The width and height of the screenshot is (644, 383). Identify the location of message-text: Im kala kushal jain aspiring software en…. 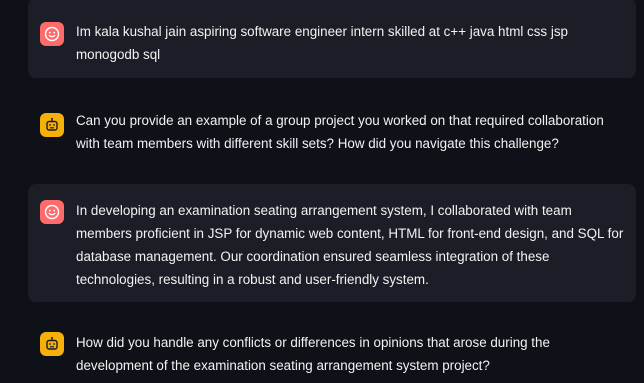
(322, 43).